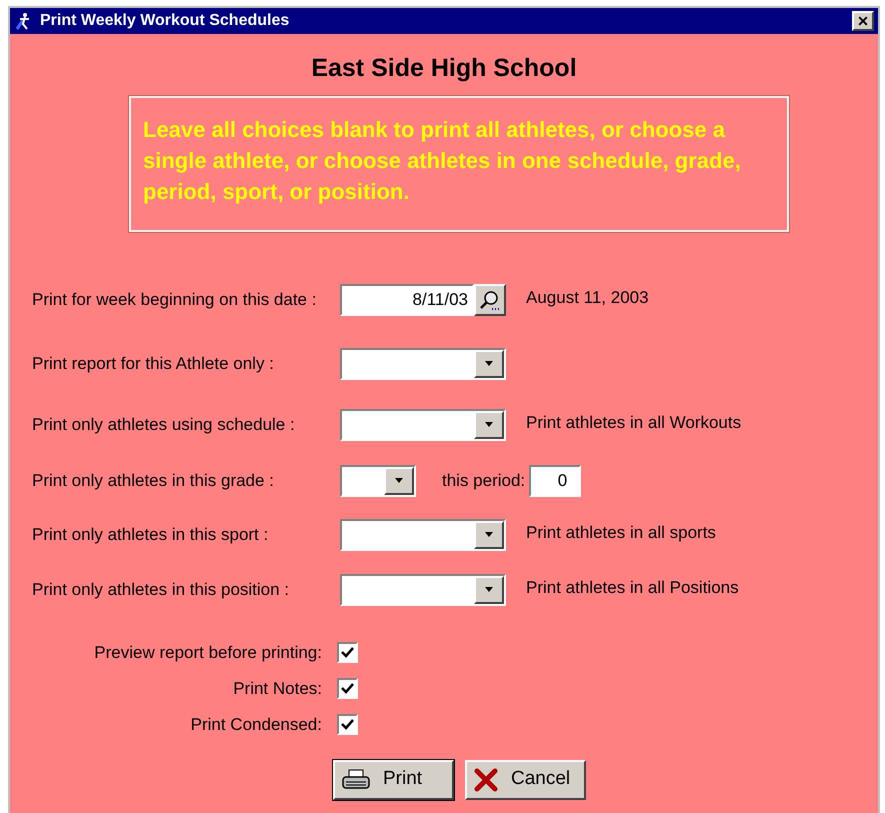  I want to click on field-note: Print athletes in all Workouts, so click(634, 423).